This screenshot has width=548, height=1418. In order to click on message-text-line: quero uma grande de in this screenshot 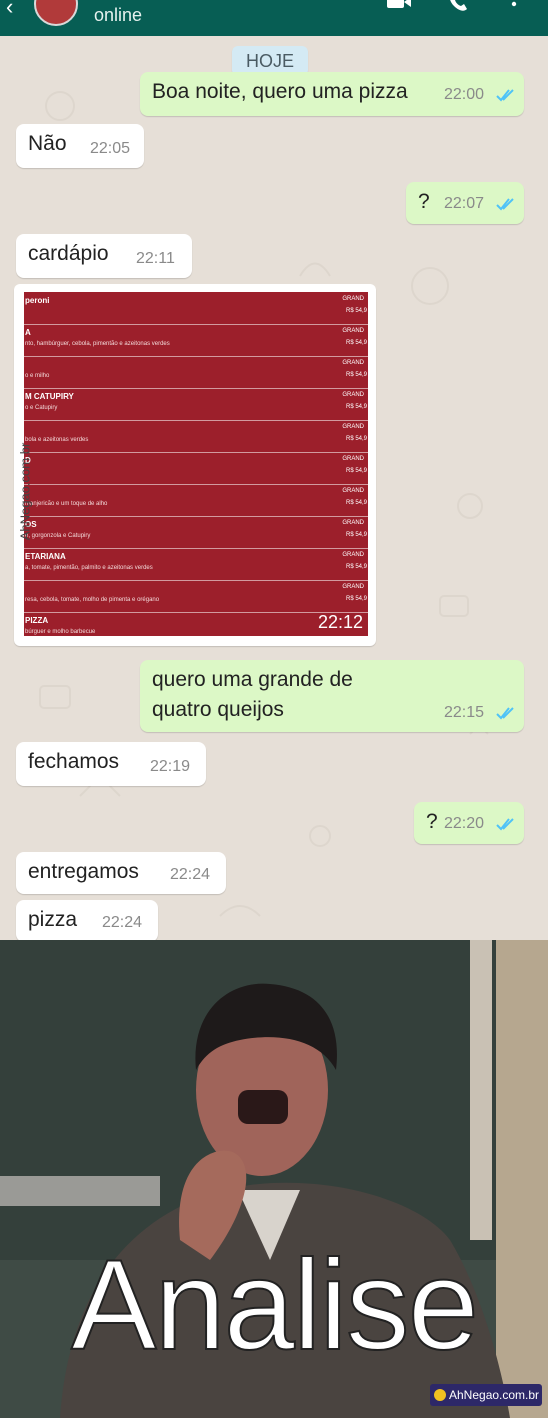, I will do `click(252, 679)`.